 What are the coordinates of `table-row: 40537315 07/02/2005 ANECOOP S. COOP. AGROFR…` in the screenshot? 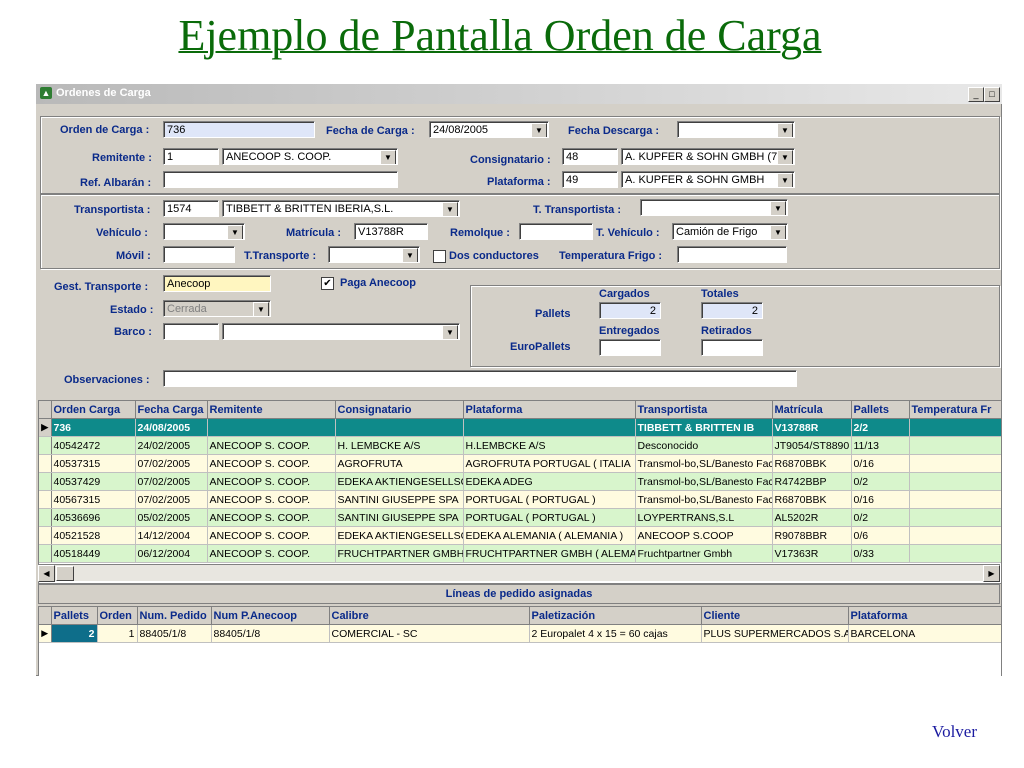 It's located at (520, 463).